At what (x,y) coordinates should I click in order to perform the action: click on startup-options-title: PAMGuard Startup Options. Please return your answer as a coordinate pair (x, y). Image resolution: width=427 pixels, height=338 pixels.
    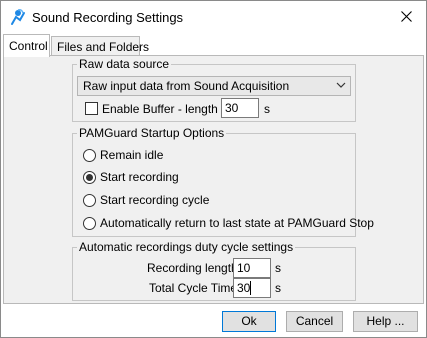
    Looking at the image, I should click on (152, 133).